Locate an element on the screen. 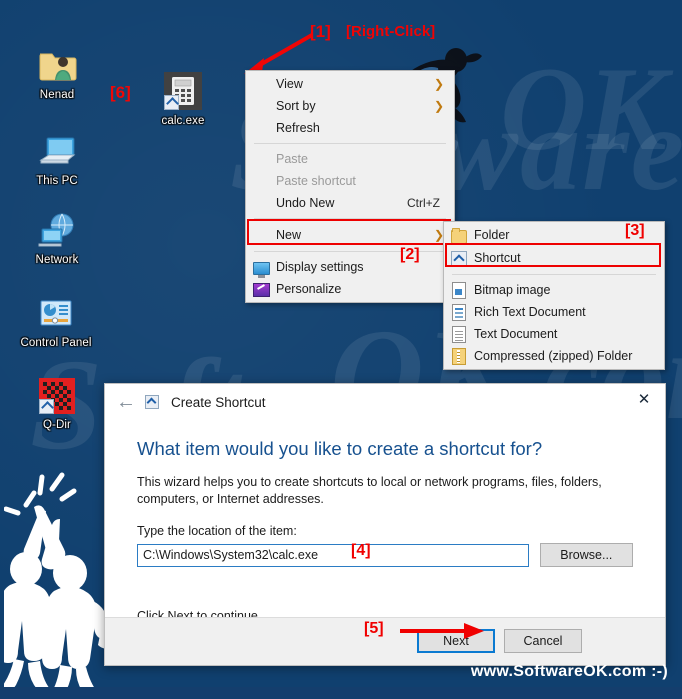 This screenshot has height=699, width=682. menu-item-label: Paste shortcut is located at coordinates (316, 181).